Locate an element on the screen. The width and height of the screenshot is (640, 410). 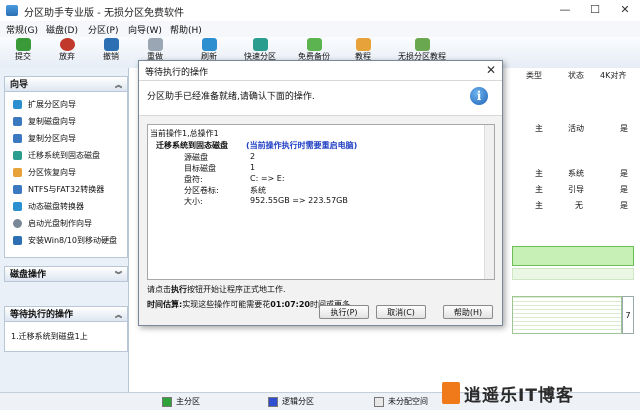
wizard-panel-title: 向导 is located at coordinates (19, 85).